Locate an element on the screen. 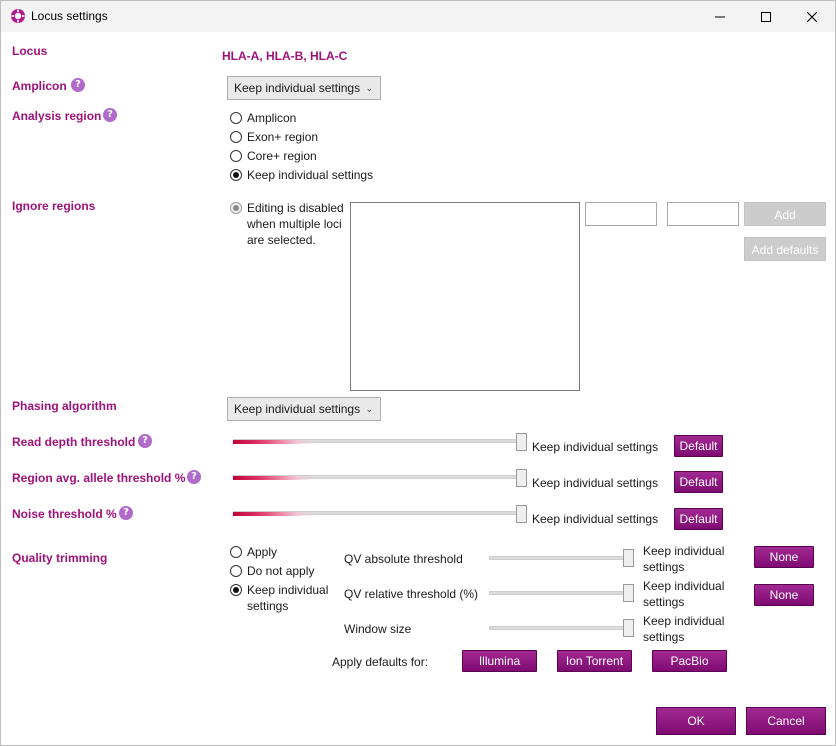  phasing-algorithm-label: Phasing algorithm is located at coordinates (64, 406).